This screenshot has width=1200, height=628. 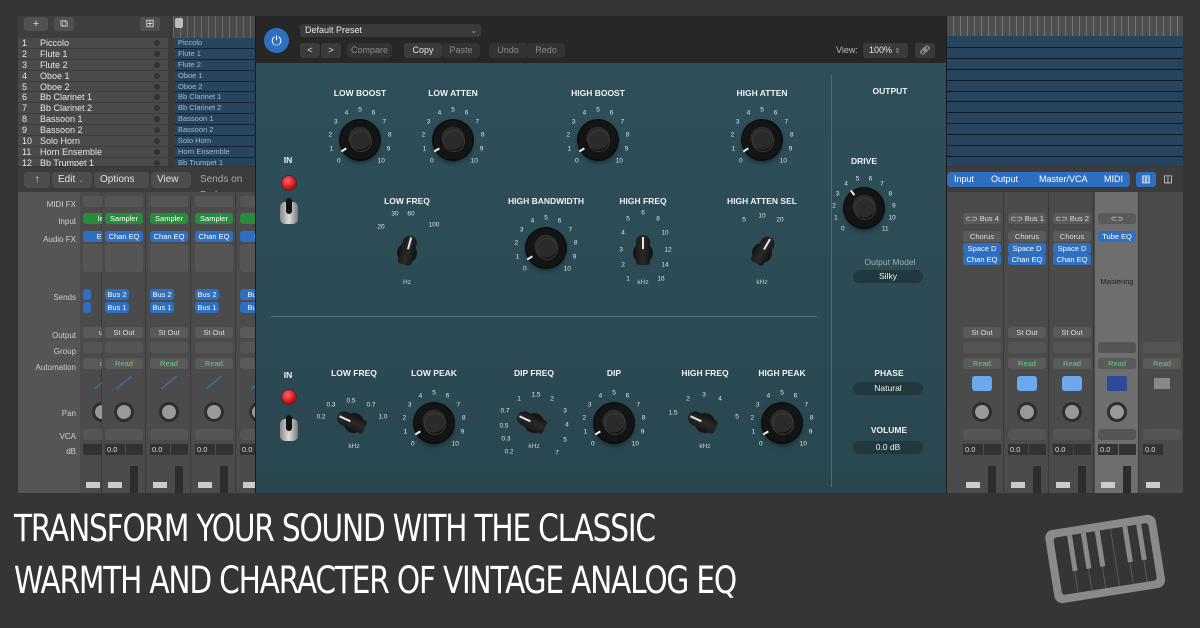 What do you see at coordinates (215, 161) in the screenshot?
I see `region: Bb Trumpet 1` at bounding box center [215, 161].